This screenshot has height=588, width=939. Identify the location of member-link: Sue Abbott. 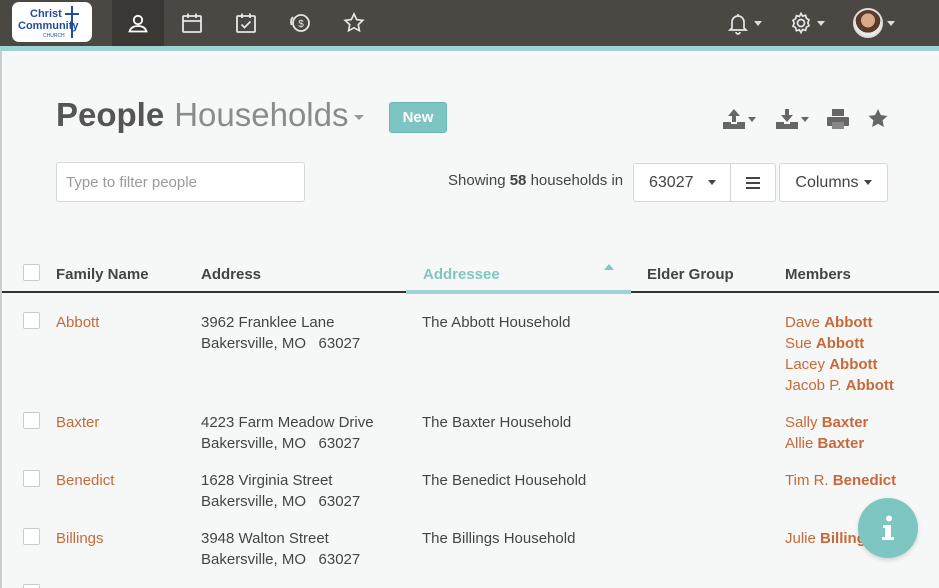
(839, 343).